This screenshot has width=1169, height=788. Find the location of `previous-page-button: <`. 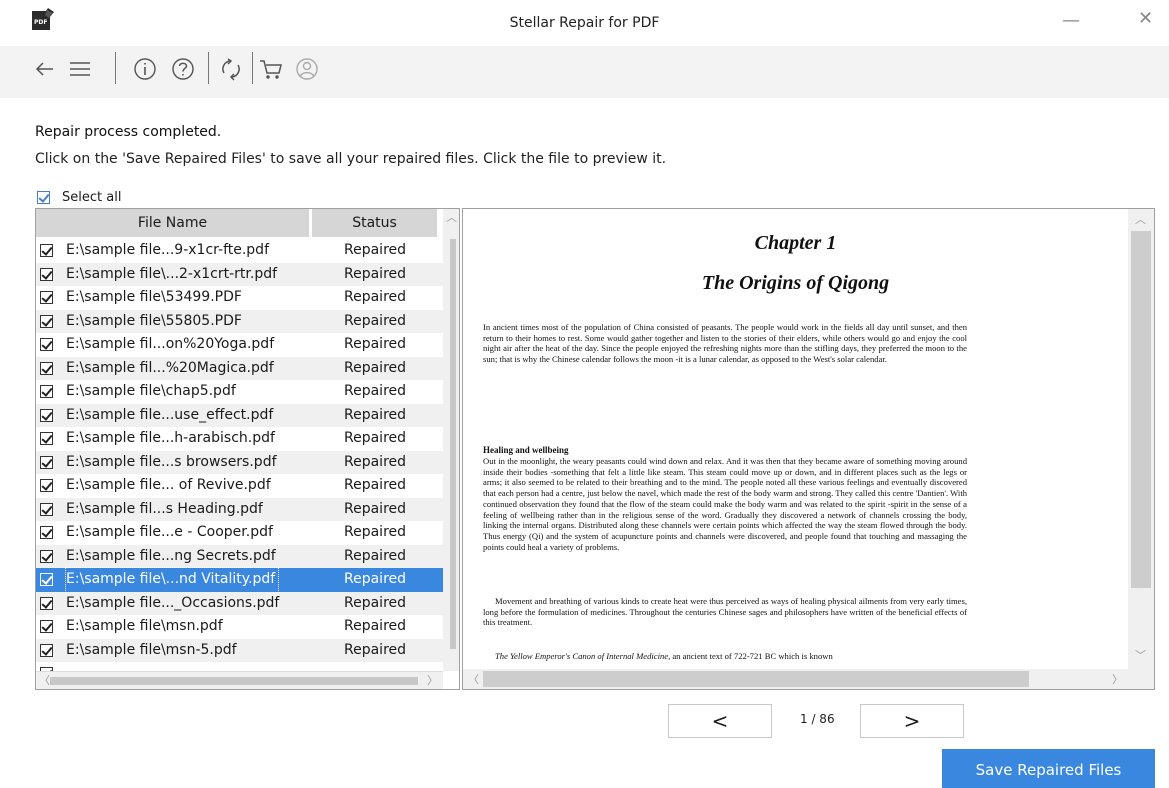

previous-page-button: < is located at coordinates (720, 721).